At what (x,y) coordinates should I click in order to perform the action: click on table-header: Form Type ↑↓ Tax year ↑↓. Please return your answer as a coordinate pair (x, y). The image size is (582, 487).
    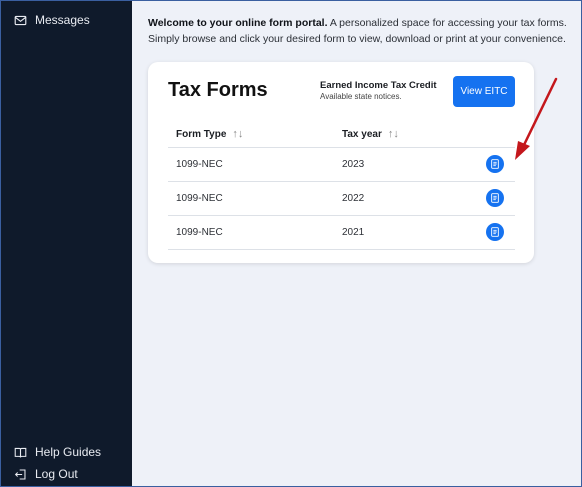
    Looking at the image, I should click on (345, 138).